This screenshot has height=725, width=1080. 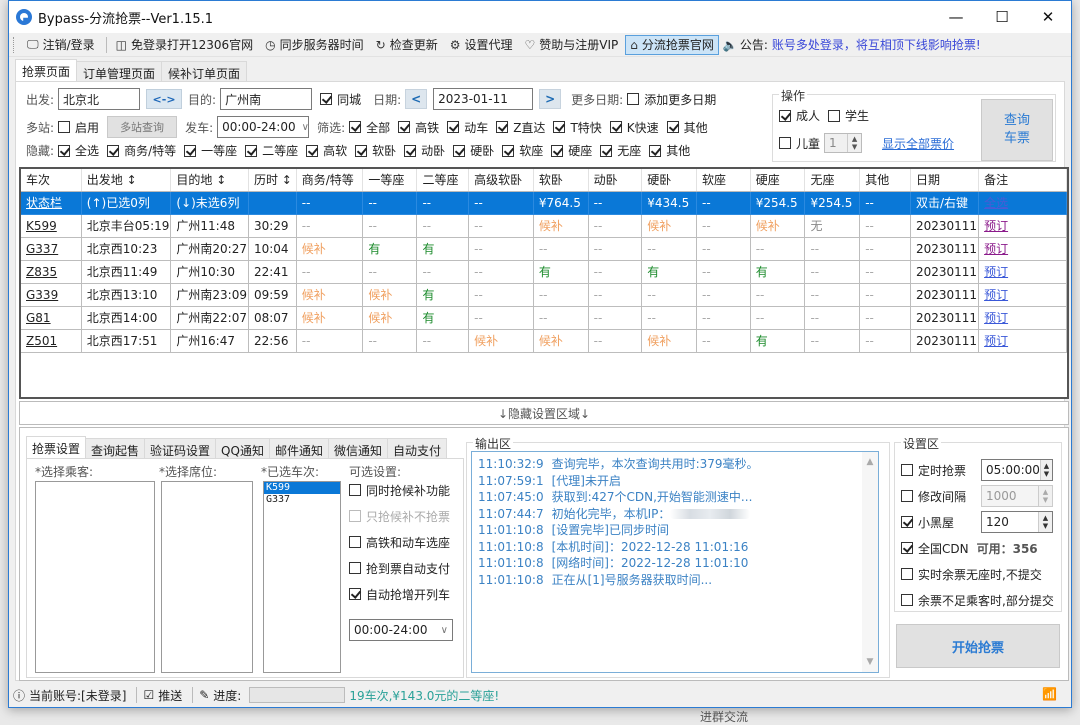 What do you see at coordinates (369, 127) in the screenshot?
I see `filter-checkbox: 全部` at bounding box center [369, 127].